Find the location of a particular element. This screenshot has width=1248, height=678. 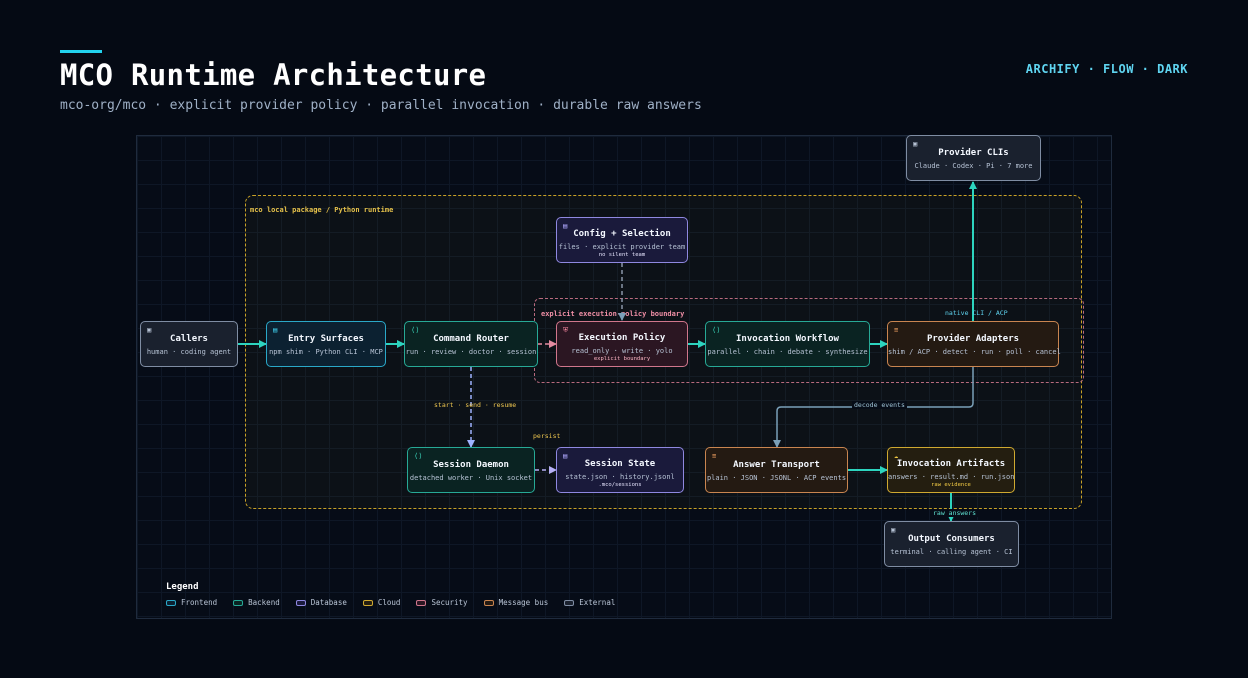

legend-label: Cloud is located at coordinates (389, 602).